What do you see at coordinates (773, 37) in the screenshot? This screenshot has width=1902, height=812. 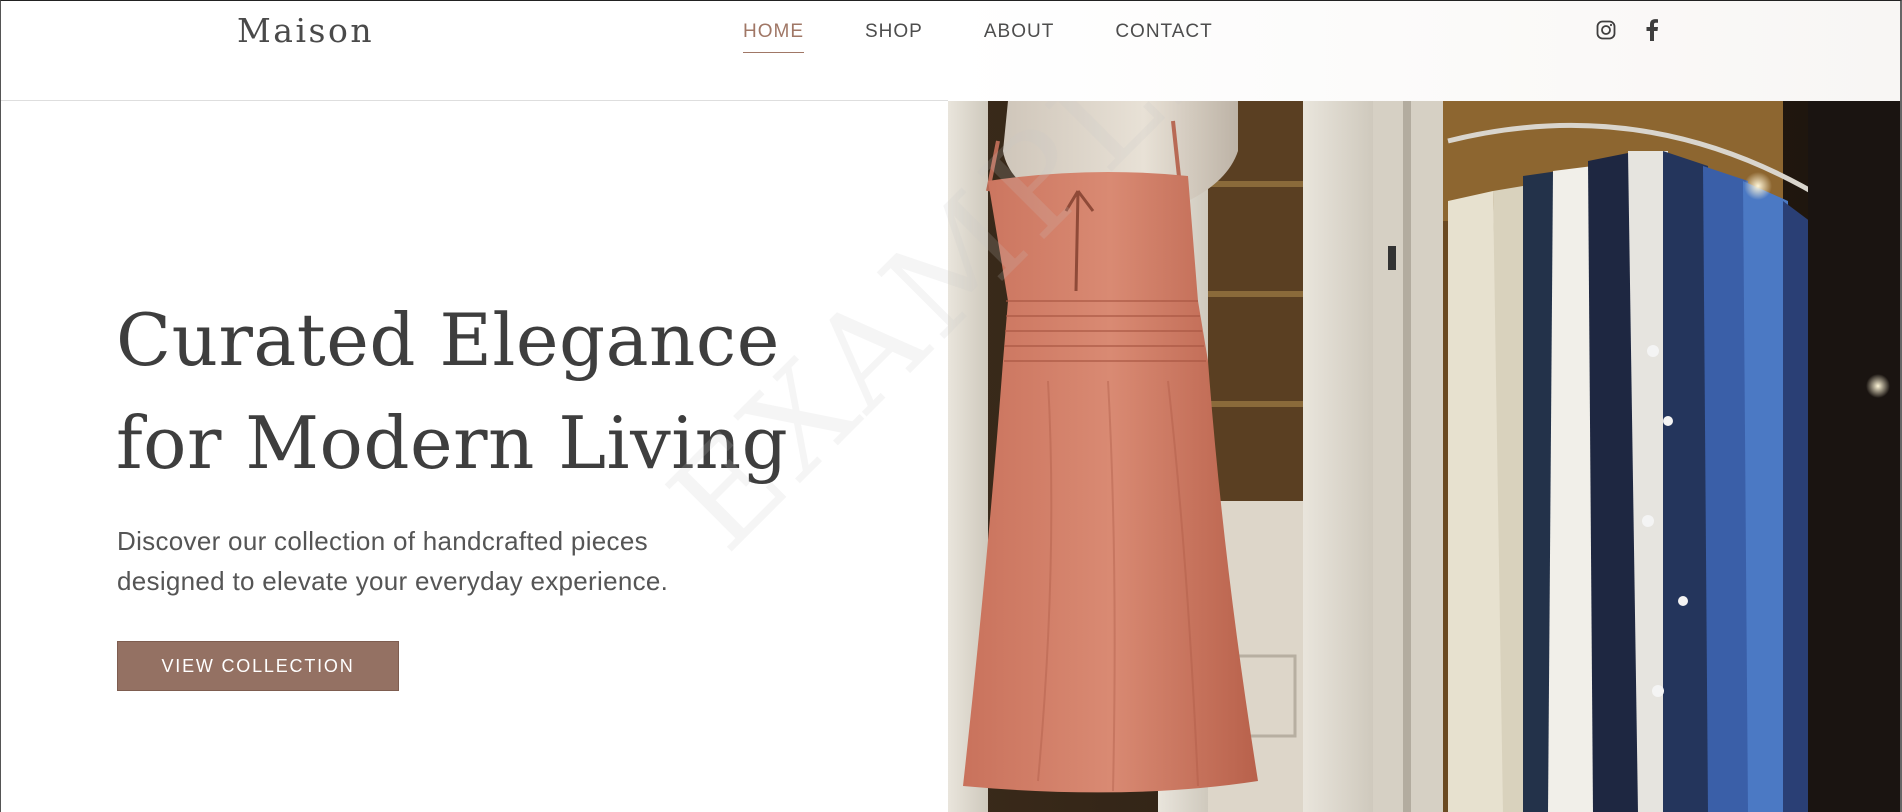 I see `nav-home: HOME` at bounding box center [773, 37].